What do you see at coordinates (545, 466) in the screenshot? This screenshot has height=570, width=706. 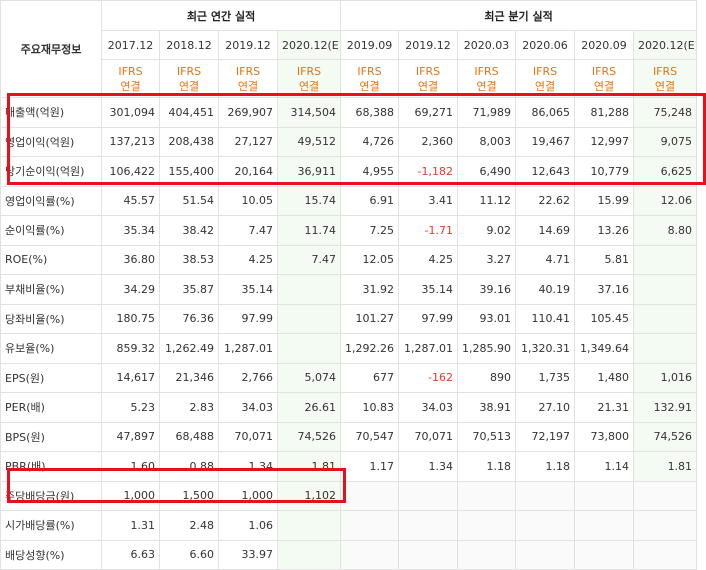 I see `table-cell: 1.18` at bounding box center [545, 466].